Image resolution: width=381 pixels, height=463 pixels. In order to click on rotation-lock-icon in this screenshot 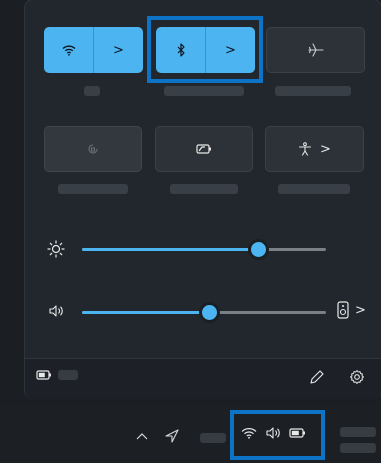, I will do `click(93, 149)`.